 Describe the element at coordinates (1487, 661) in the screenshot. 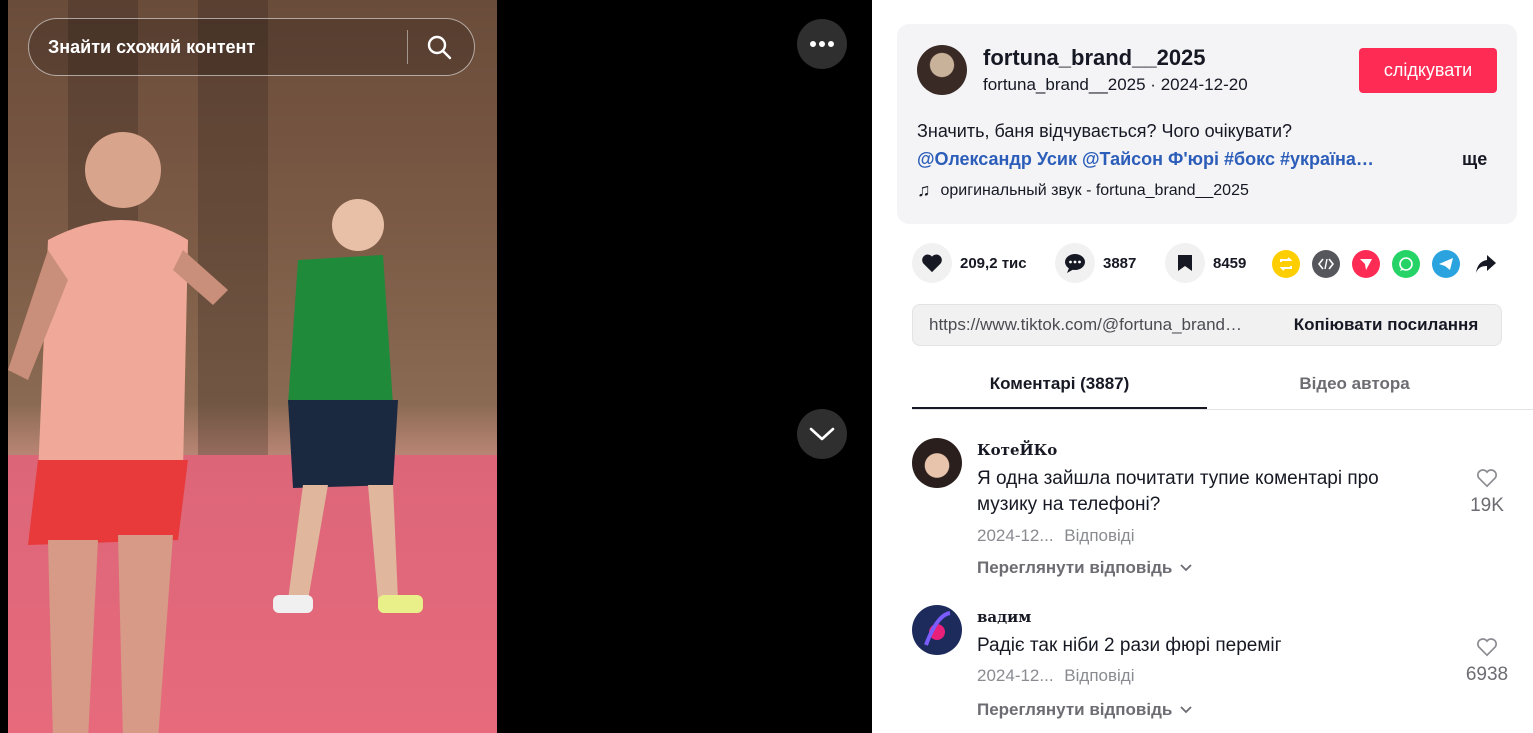

I see `comment-like: 6938` at that location.